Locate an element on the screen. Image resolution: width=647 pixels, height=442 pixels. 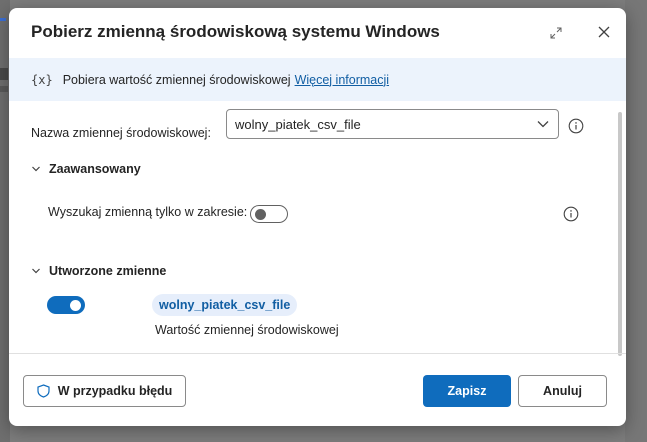
footer-divider is located at coordinates (317, 353).